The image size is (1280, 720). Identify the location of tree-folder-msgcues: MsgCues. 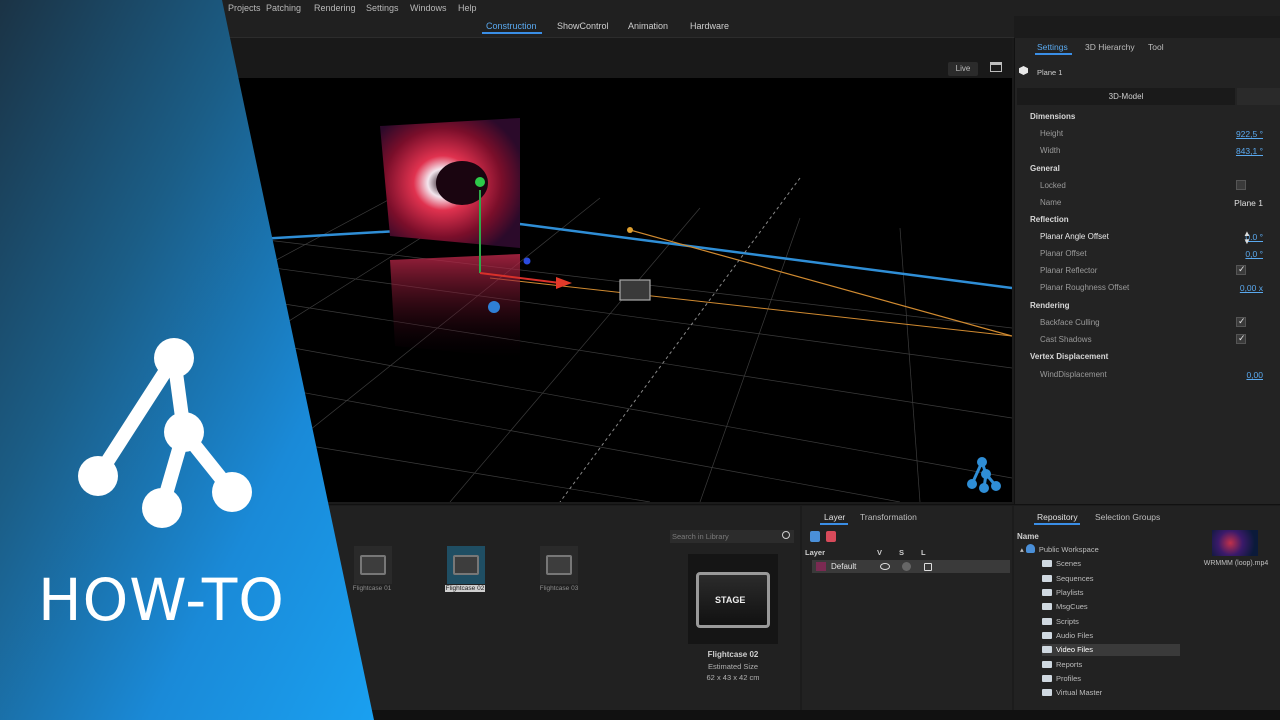
(1111, 607).